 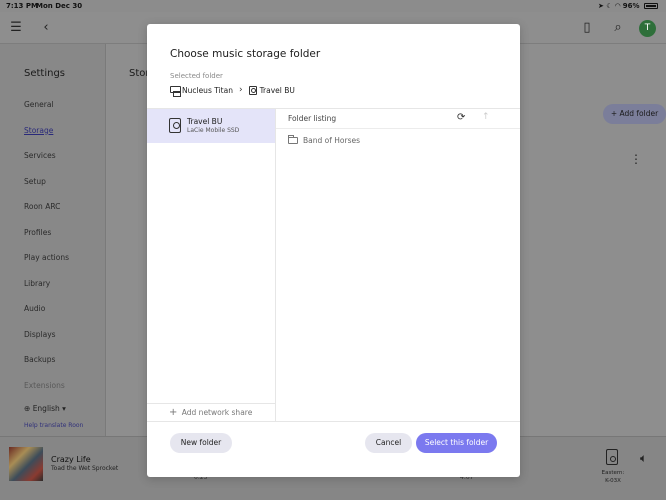 What do you see at coordinates (639, 113) in the screenshot?
I see `add-folder-label: Add folder` at bounding box center [639, 113].